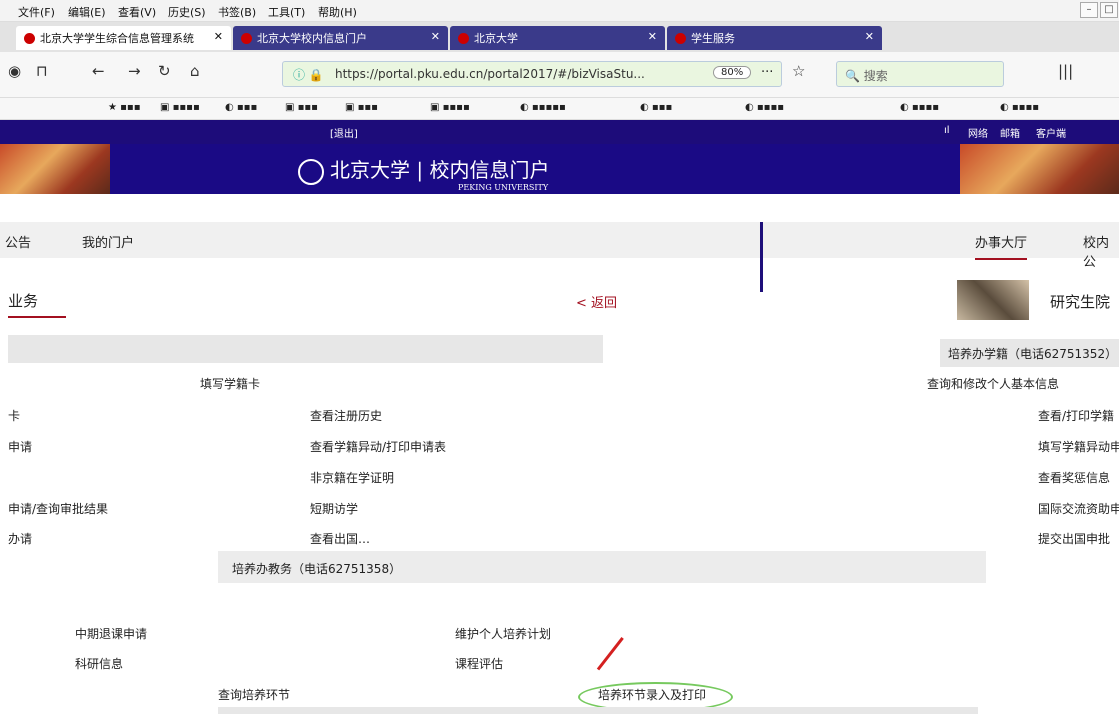 This screenshot has height=714, width=1119. What do you see at coordinates (195, 71) in the screenshot?
I see `home-icon: ⌂` at bounding box center [195, 71].